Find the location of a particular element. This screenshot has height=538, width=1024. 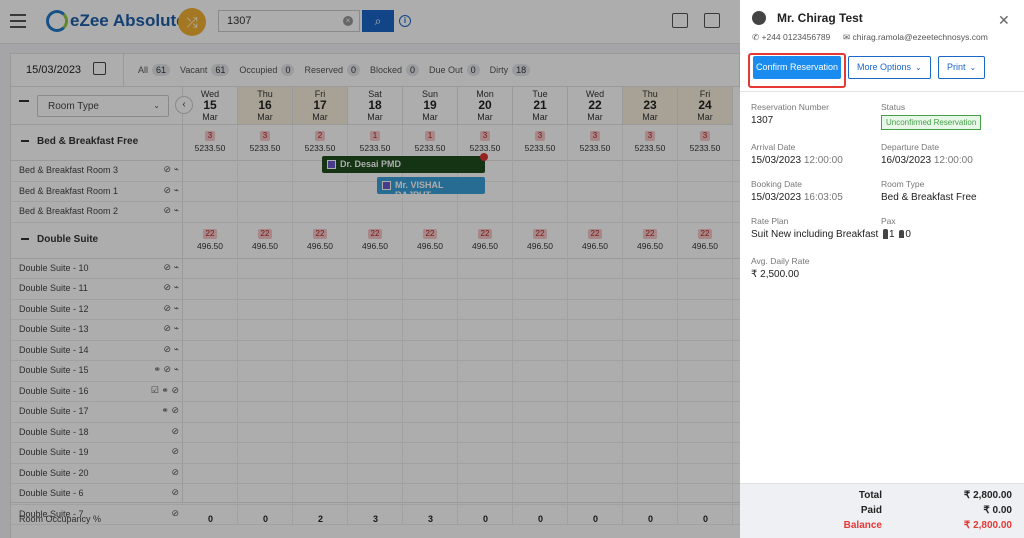

balance-value: ₹ 2,800.00 is located at coordinates (987, 525).